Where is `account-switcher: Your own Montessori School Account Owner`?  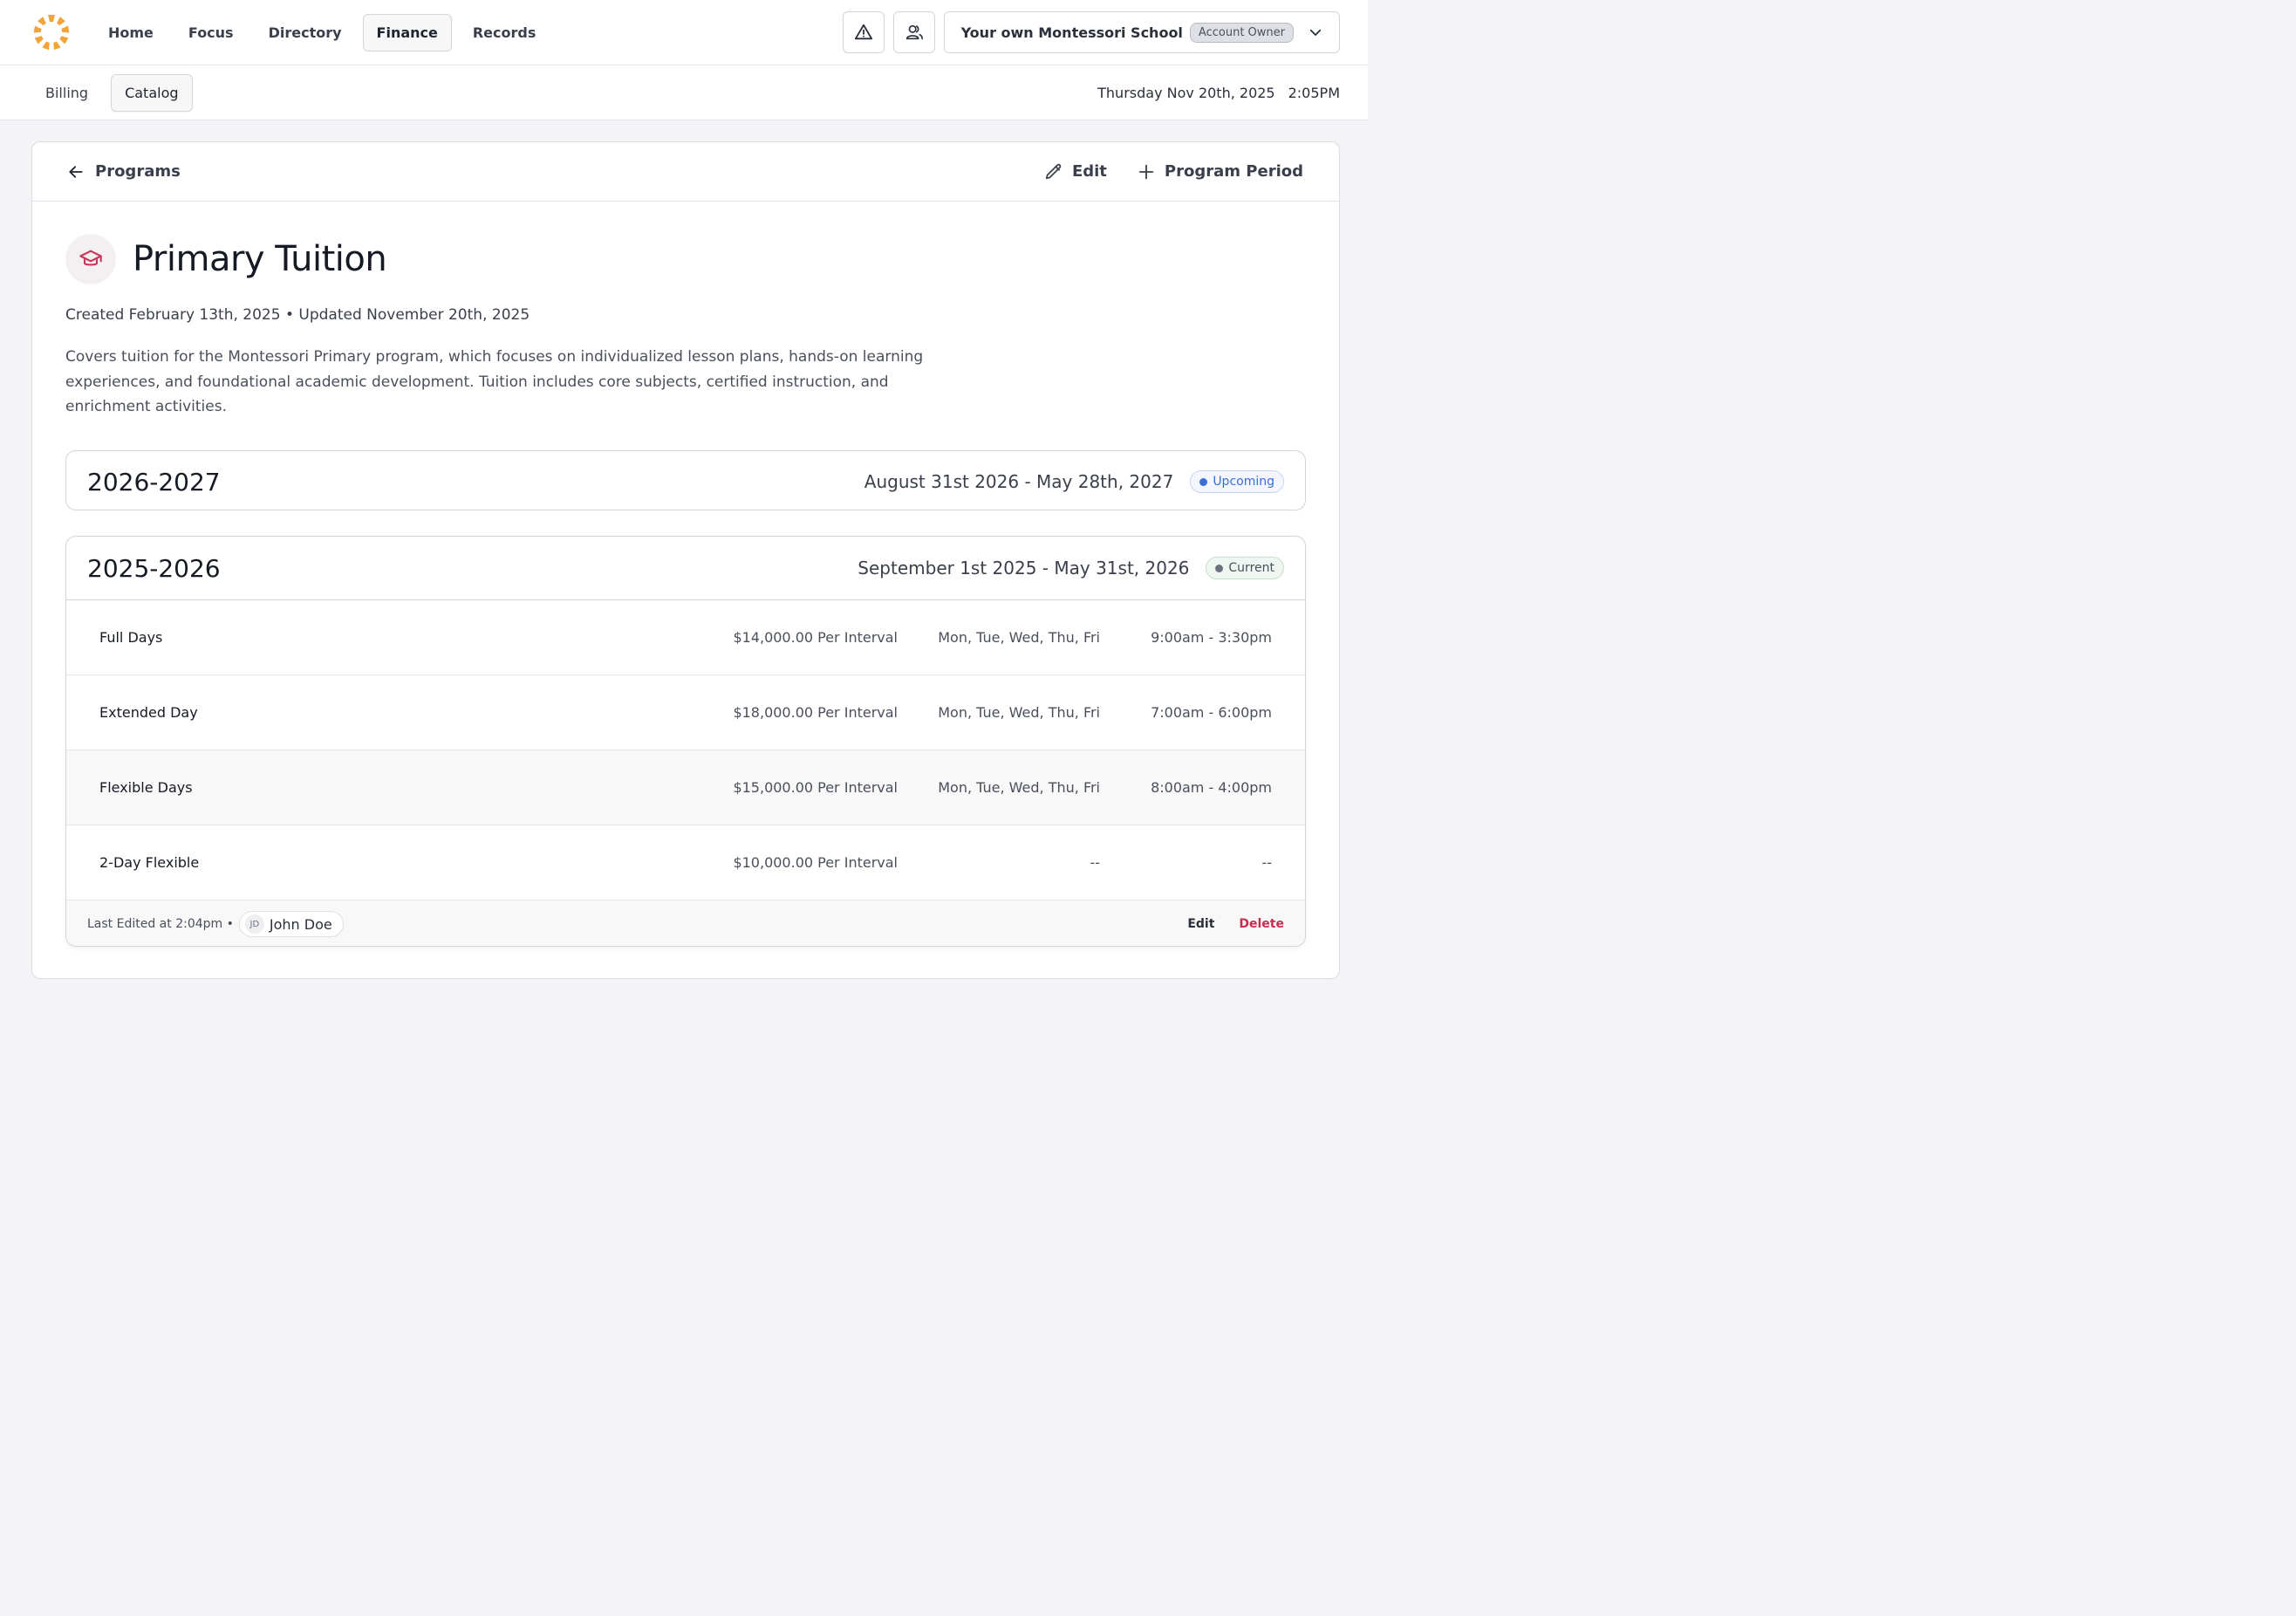 account-switcher: Your own Montessori School Account Owner is located at coordinates (1141, 32).